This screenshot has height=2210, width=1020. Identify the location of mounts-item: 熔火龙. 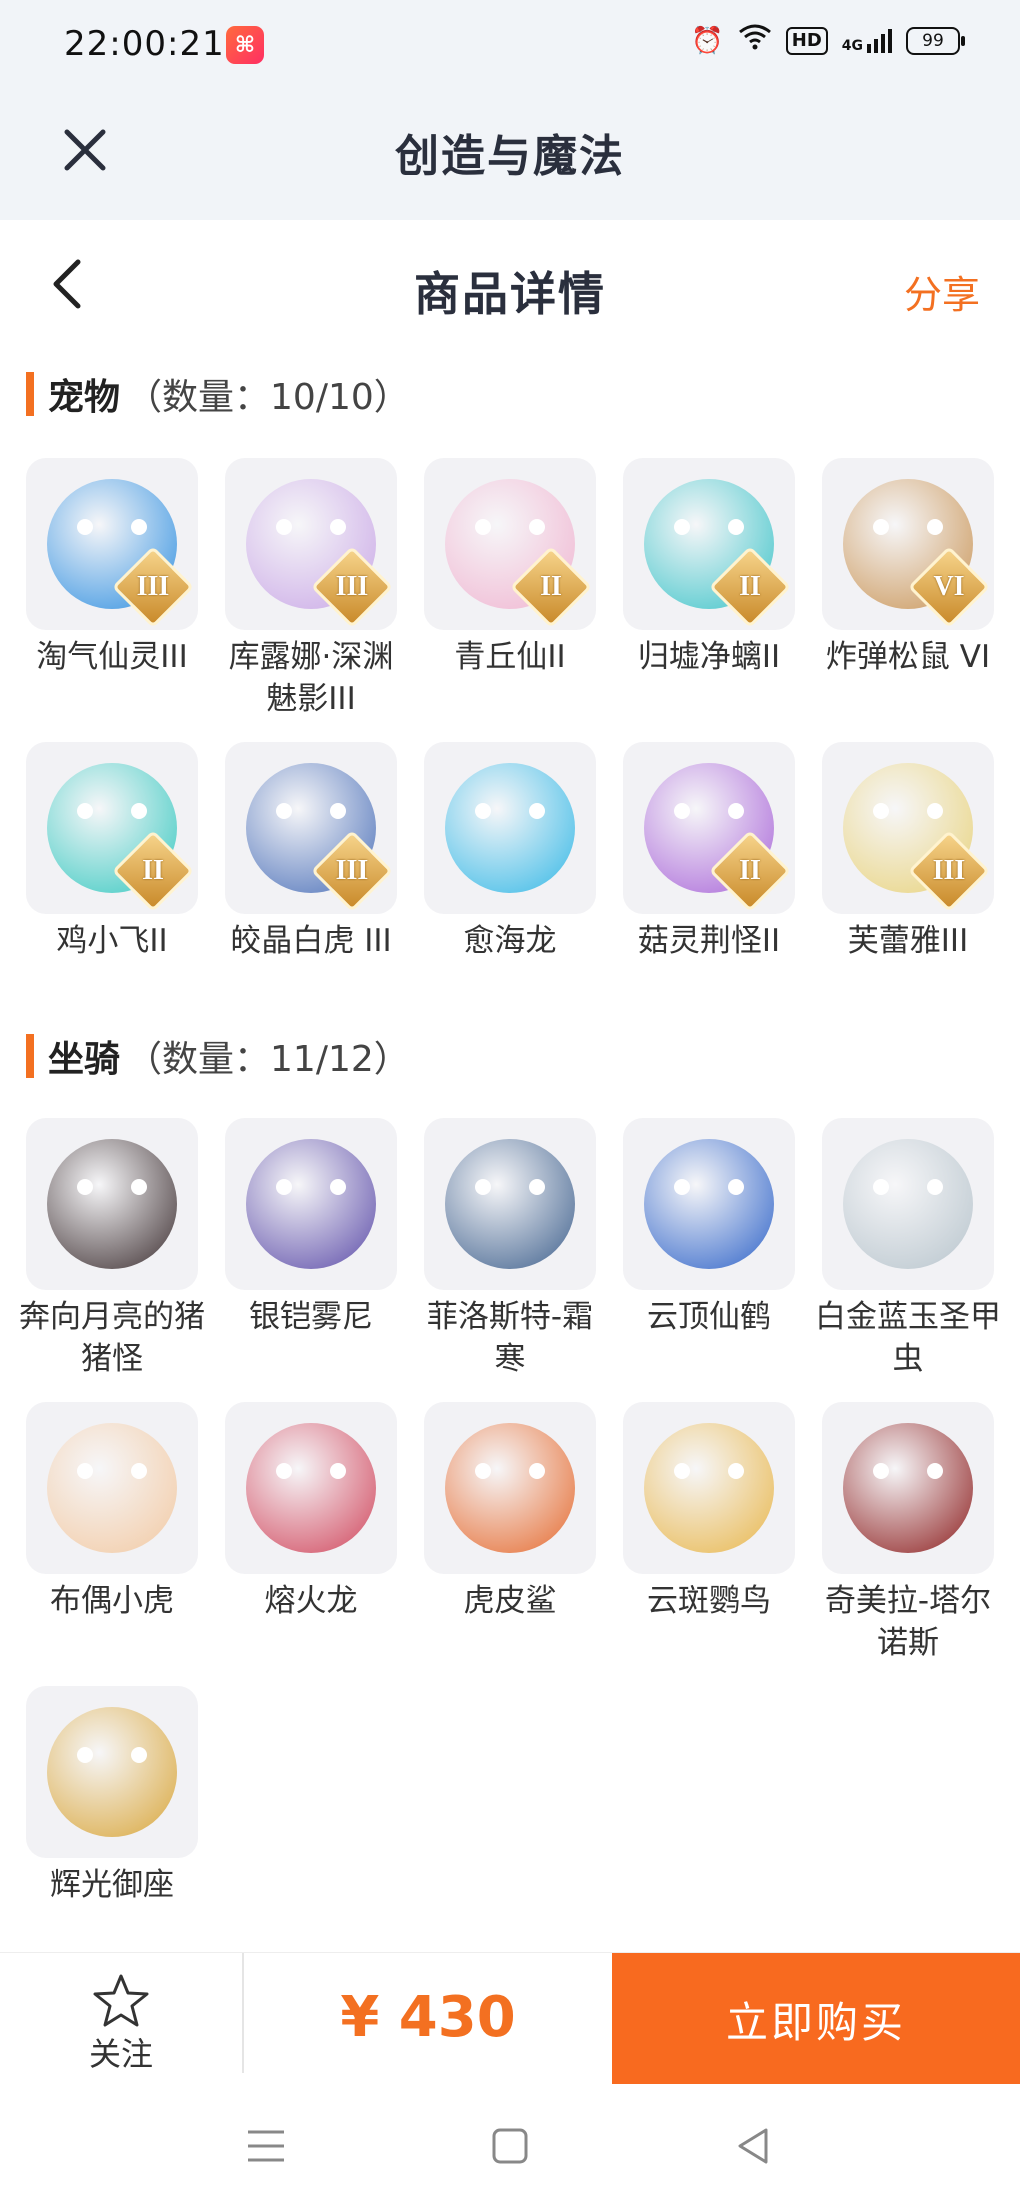
(311, 1512).